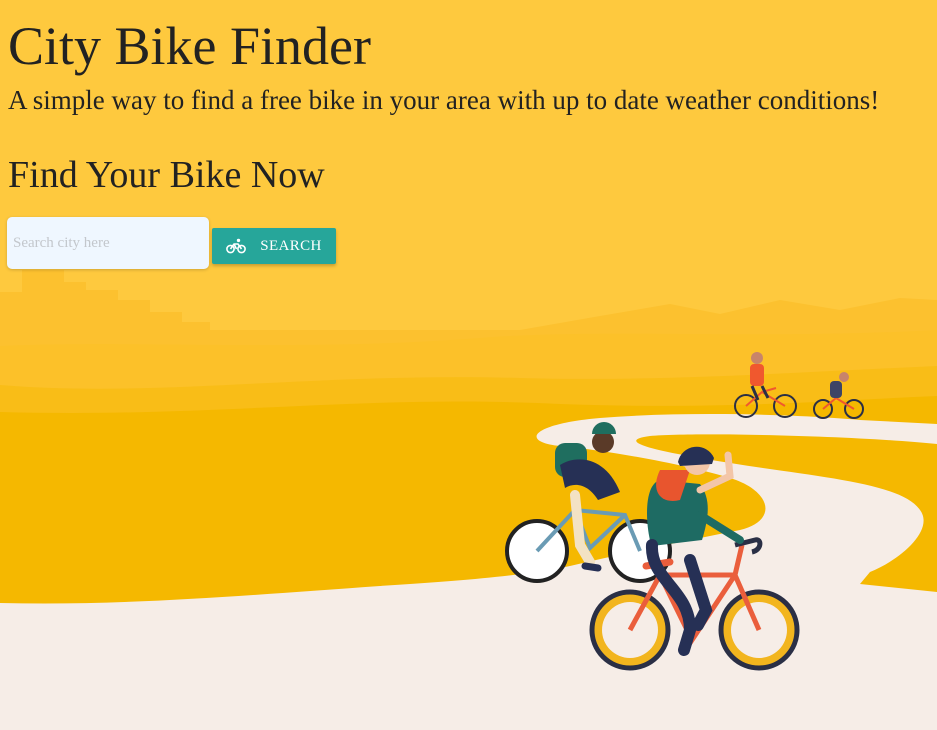 The height and width of the screenshot is (730, 937). What do you see at coordinates (189, 46) in the screenshot?
I see `page-title: City Bike Finder` at bounding box center [189, 46].